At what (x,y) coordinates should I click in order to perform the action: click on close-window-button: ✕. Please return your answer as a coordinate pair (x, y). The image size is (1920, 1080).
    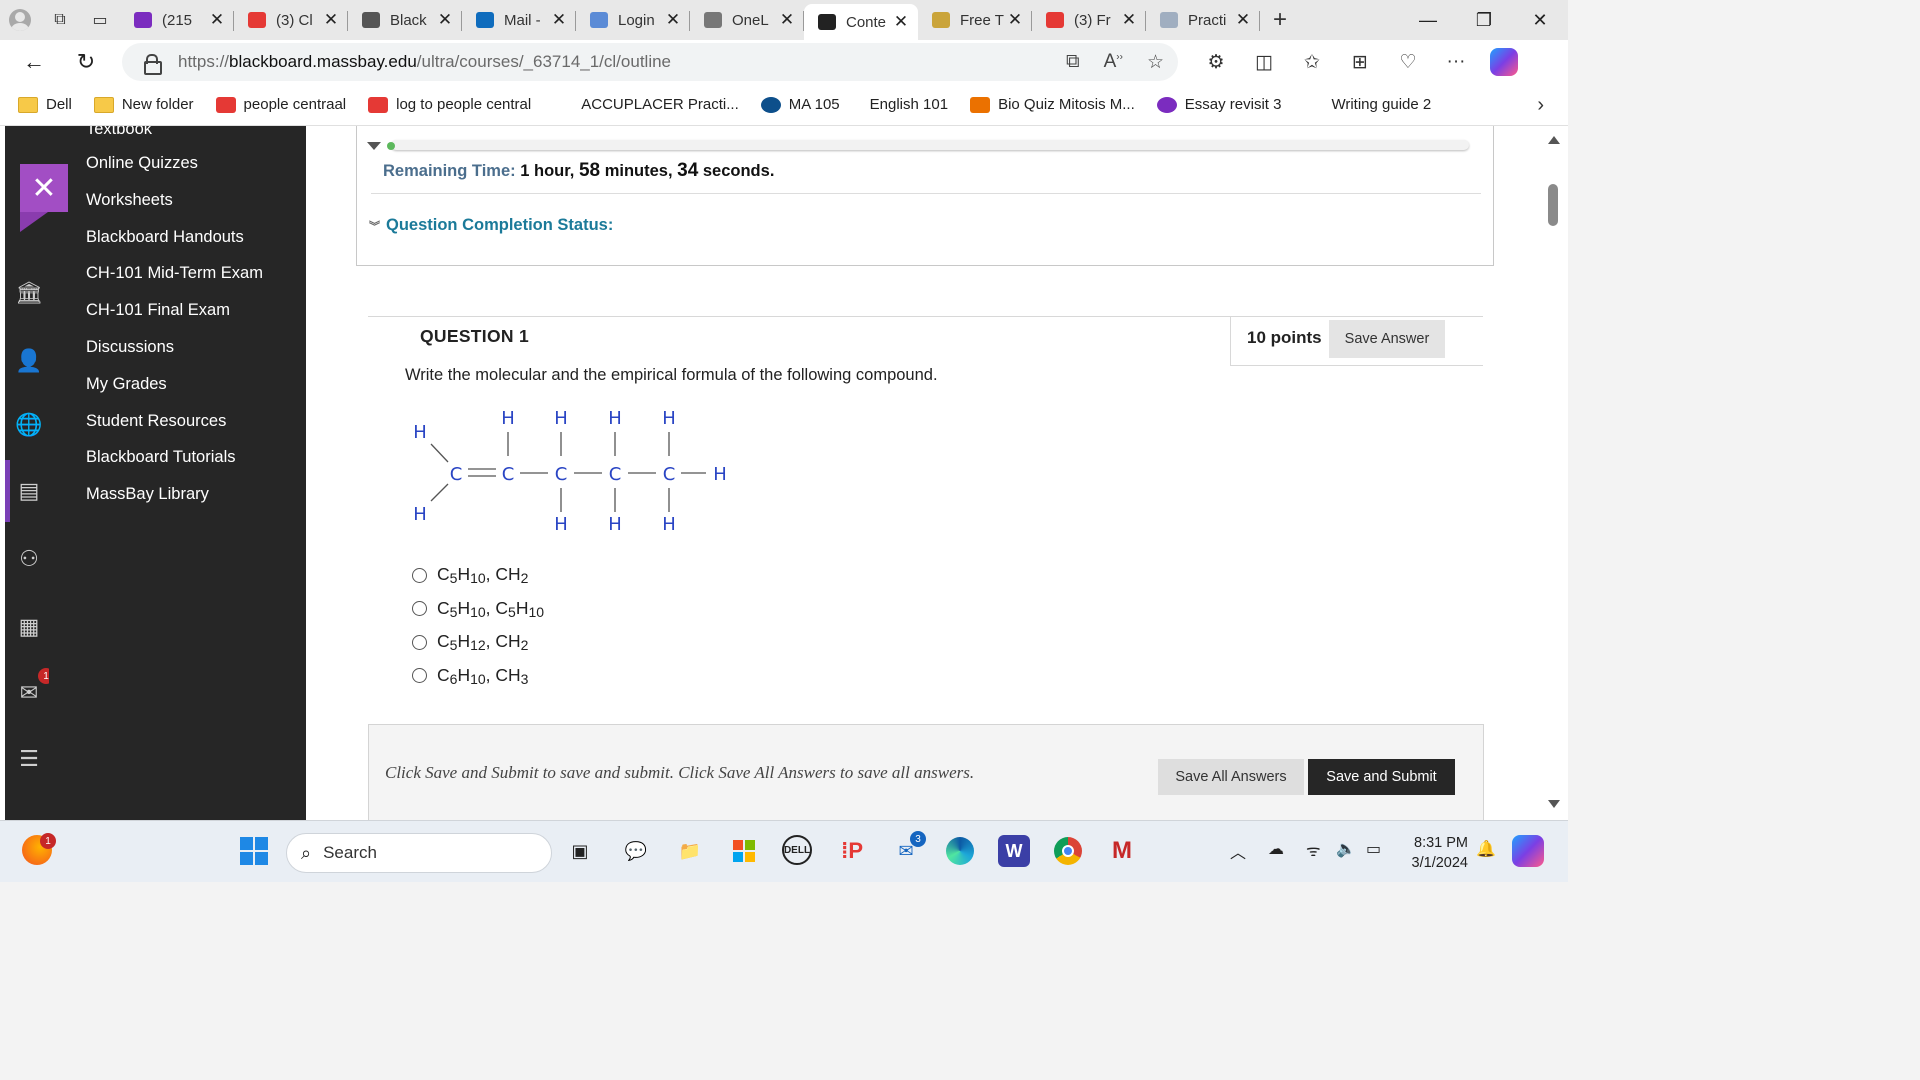
    Looking at the image, I should click on (1540, 20).